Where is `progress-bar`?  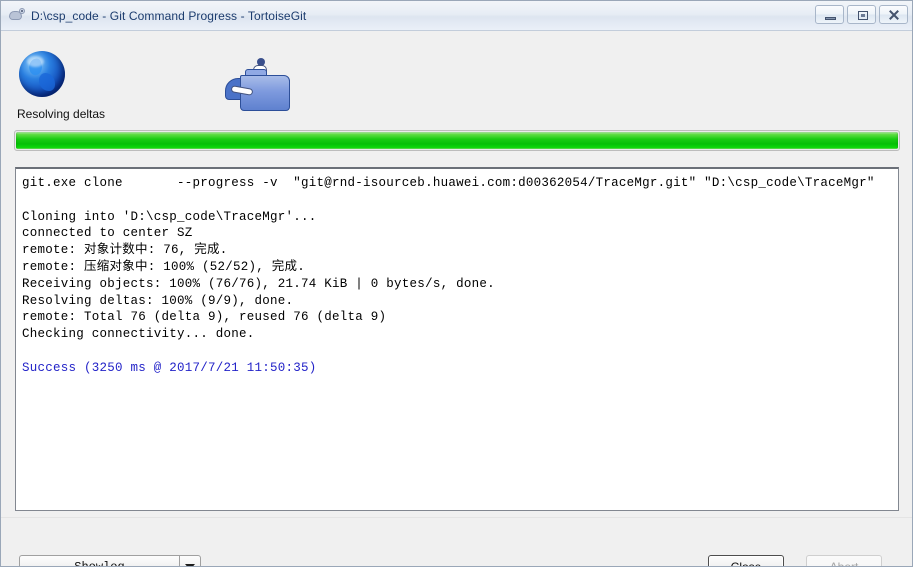 progress-bar is located at coordinates (457, 140).